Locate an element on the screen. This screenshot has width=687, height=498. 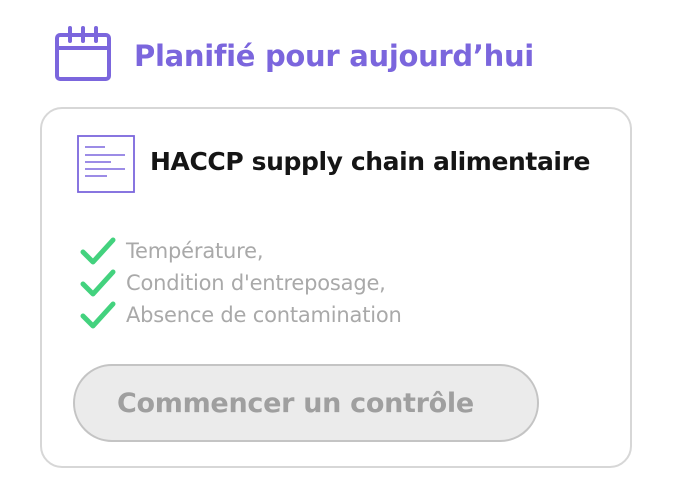
document-icon is located at coordinates (106, 164).